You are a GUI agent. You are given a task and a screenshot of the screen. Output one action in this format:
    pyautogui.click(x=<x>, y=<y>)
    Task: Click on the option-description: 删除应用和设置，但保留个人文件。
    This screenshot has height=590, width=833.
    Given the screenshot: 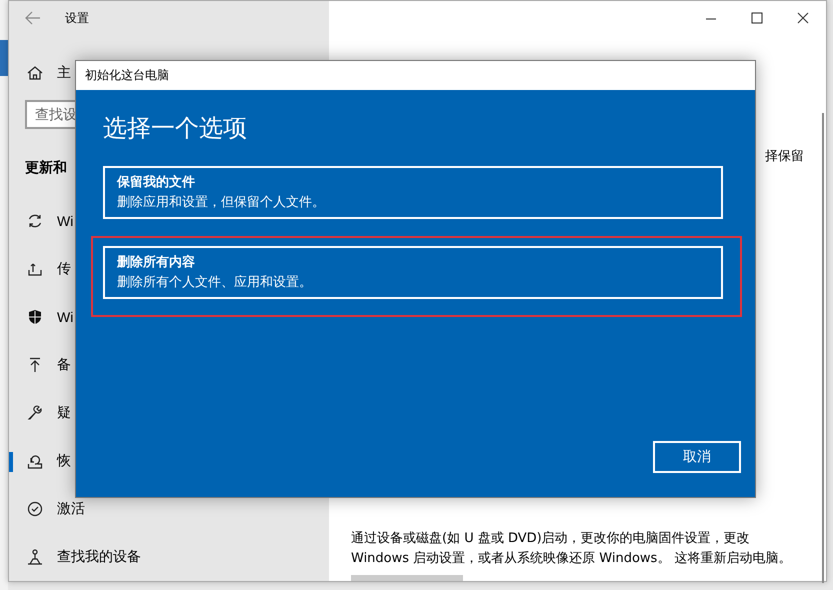 What is the action you would take?
    pyautogui.click(x=221, y=202)
    